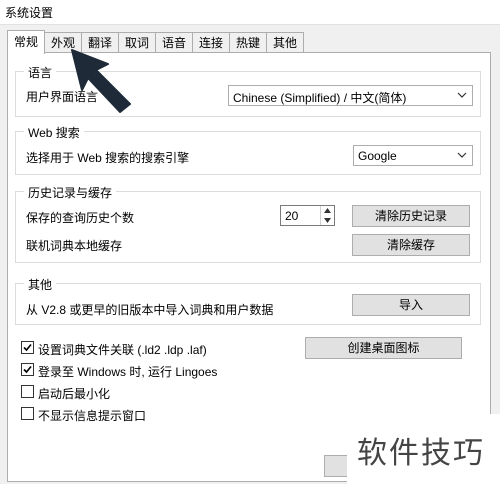 The height and width of the screenshot is (484, 500). I want to click on web-search-group: Web 搜索 选择用于 Web 搜索的搜索引擎 Google, so click(248, 149).